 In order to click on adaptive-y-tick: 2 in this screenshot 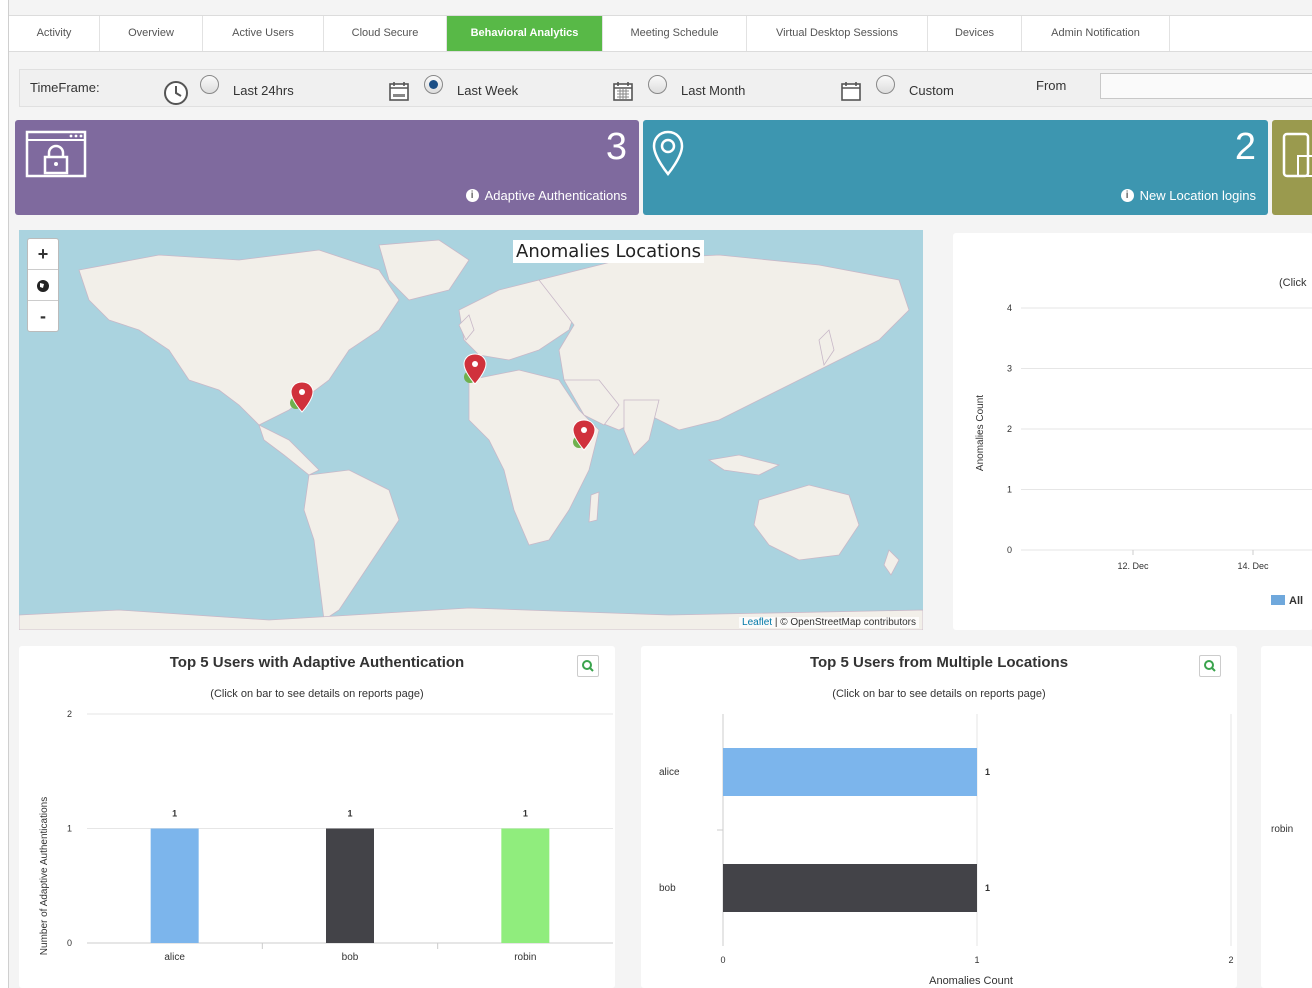, I will do `click(69, 714)`.